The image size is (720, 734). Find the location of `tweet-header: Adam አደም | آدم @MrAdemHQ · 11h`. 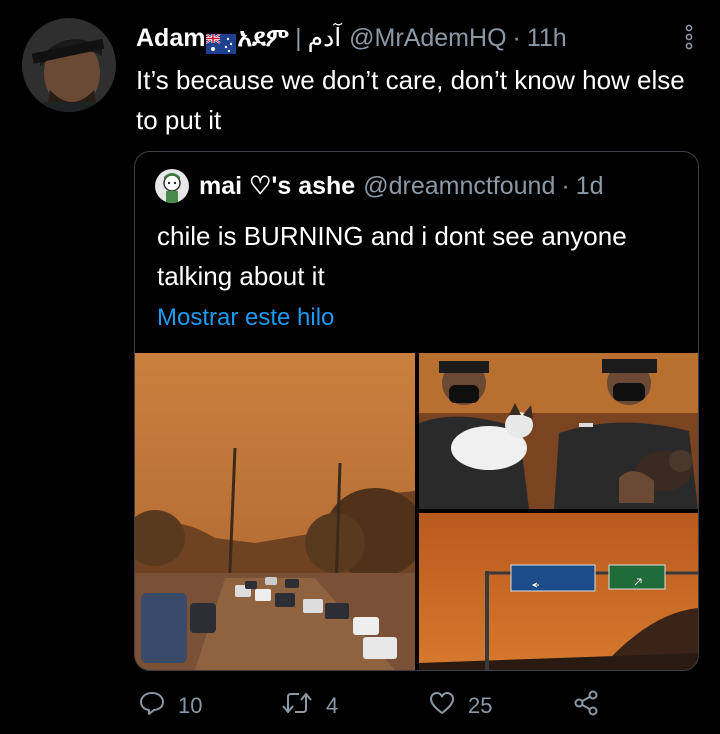

tweet-header: Adam አደም | آدم @MrAdemHQ · 11h is located at coordinates (421, 38).